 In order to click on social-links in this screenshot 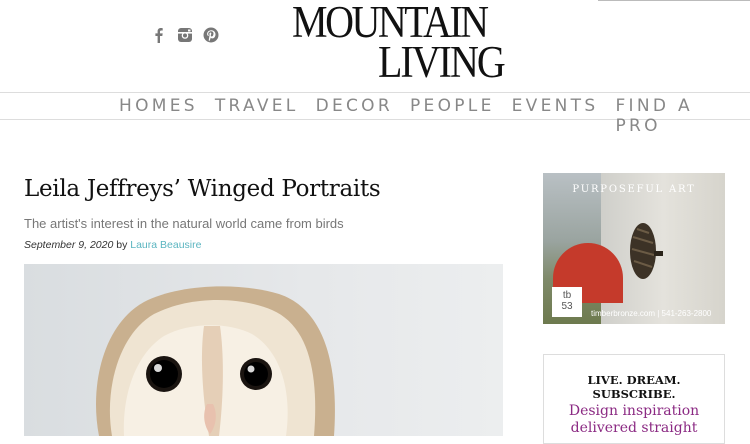, I will do `click(185, 35)`.